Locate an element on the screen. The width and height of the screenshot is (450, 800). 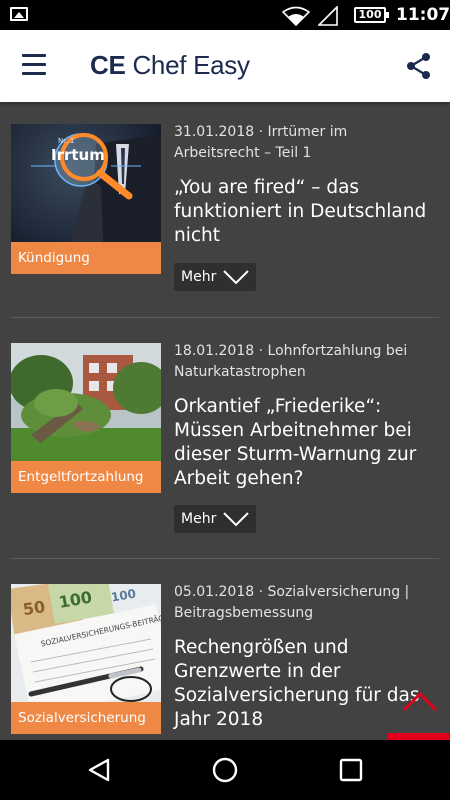
status-bar: 100 11:07 is located at coordinates (225, 15).